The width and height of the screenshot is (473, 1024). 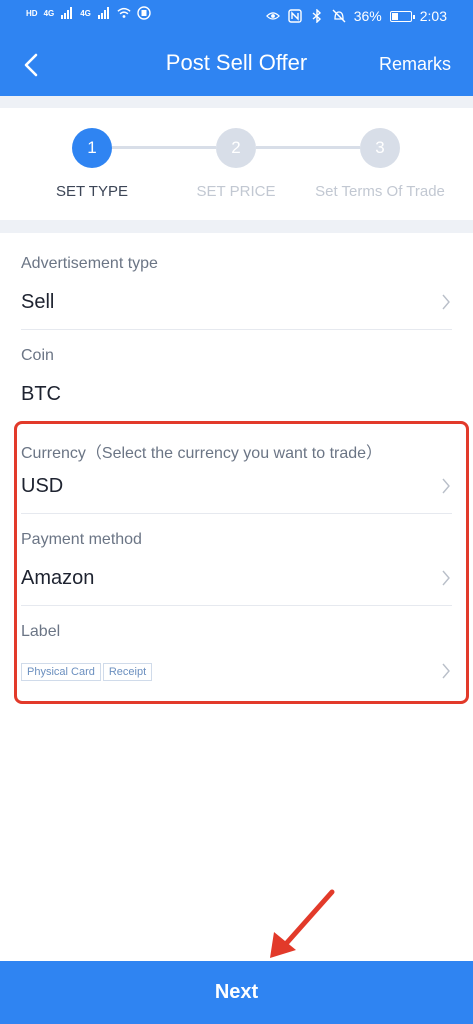 What do you see at coordinates (32, 13) in the screenshot?
I see `network-type-1: HD` at bounding box center [32, 13].